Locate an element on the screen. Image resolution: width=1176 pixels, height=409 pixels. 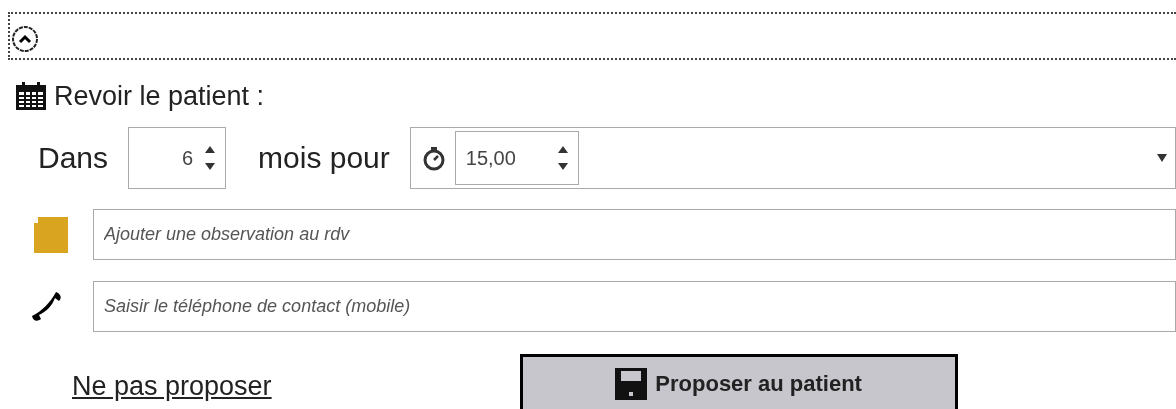
middle-label: mois pour is located at coordinates (324, 158).